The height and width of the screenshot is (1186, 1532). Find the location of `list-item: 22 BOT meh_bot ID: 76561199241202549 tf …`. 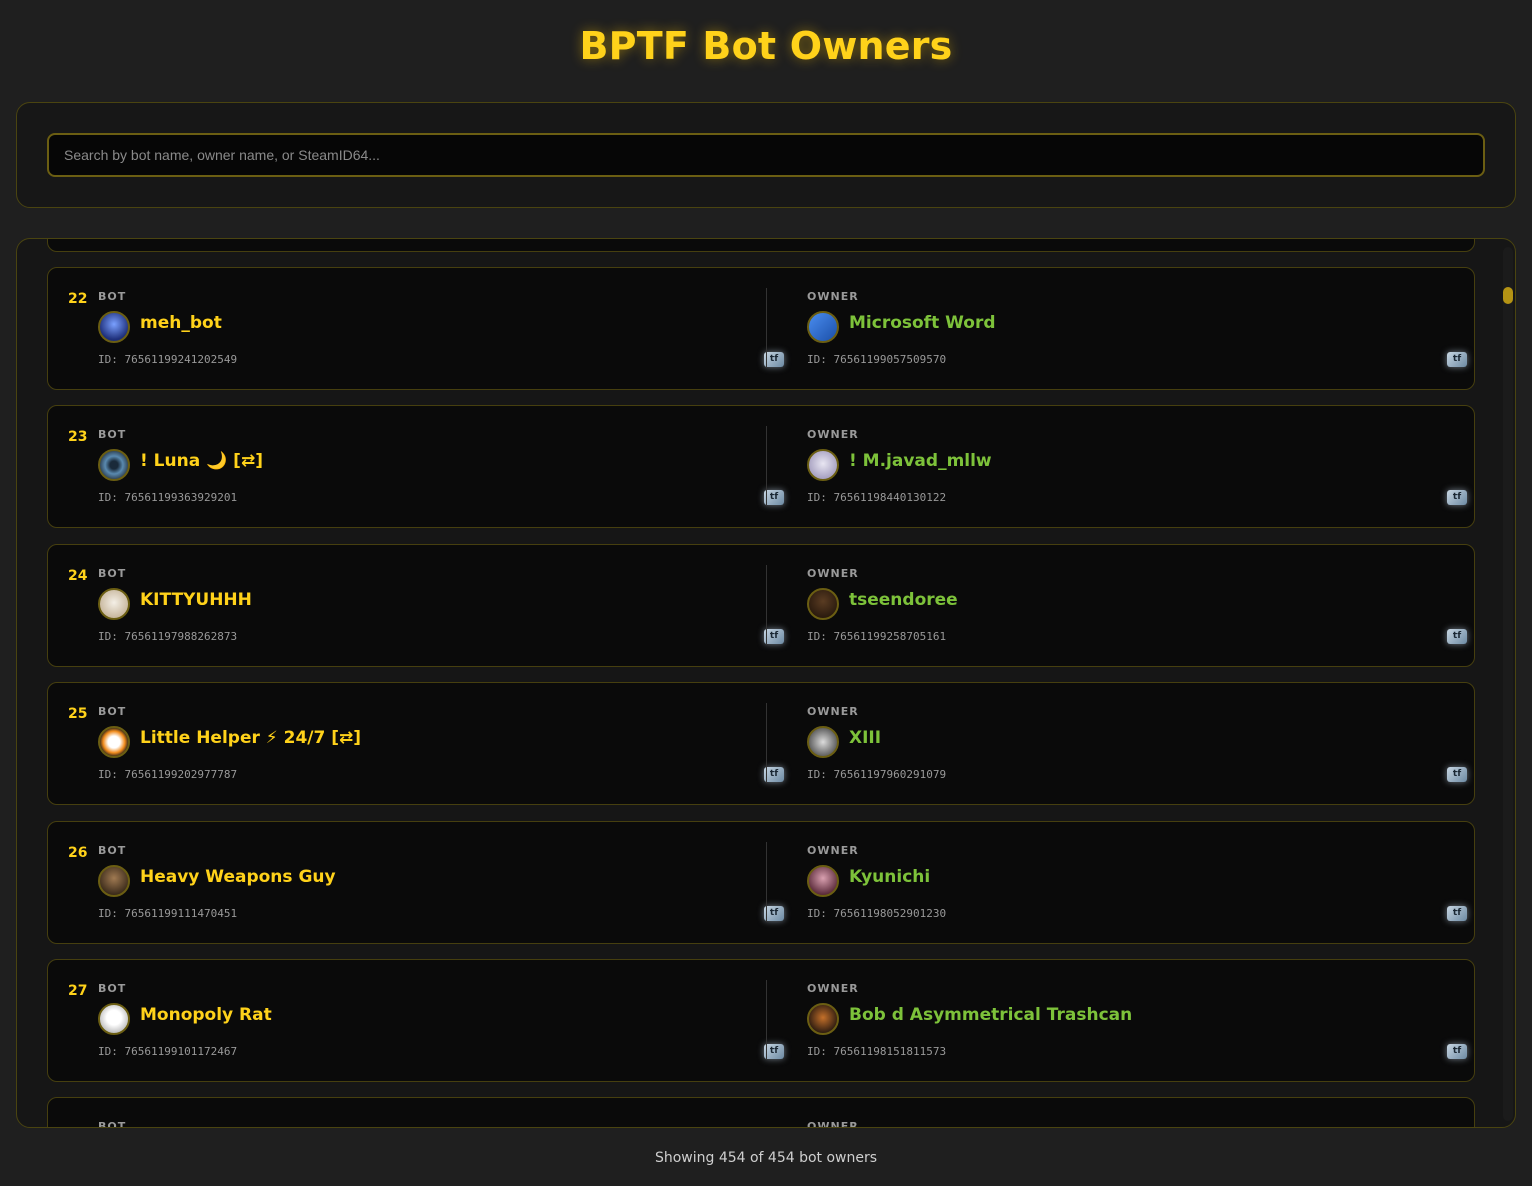

list-item: 22 BOT meh_bot ID: 76561199241202549 tf … is located at coordinates (761, 328).